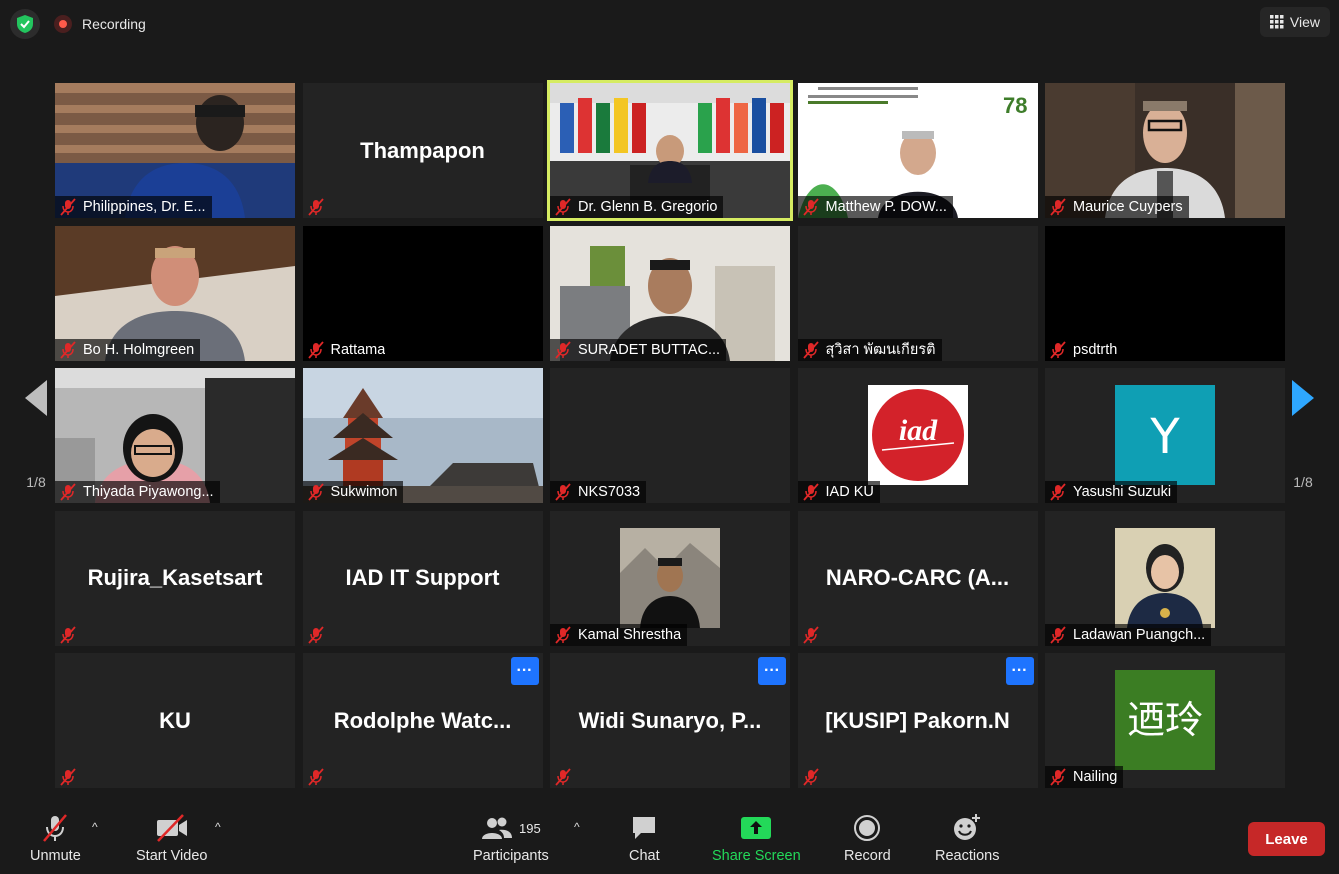 The width and height of the screenshot is (1339, 874). I want to click on participant-name: สุวิสา พัฒนเกียรติ, so click(880, 350).